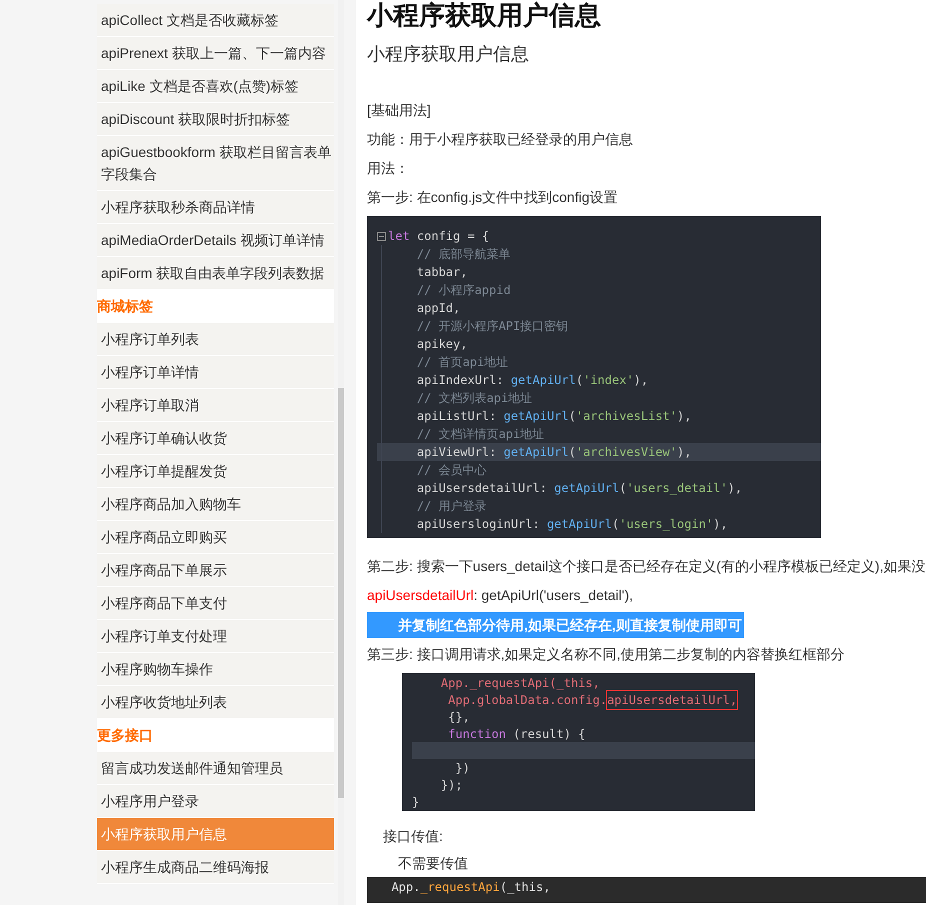 This screenshot has height=905, width=926. What do you see at coordinates (438, 308) in the screenshot?
I see `code-text: appId,` at bounding box center [438, 308].